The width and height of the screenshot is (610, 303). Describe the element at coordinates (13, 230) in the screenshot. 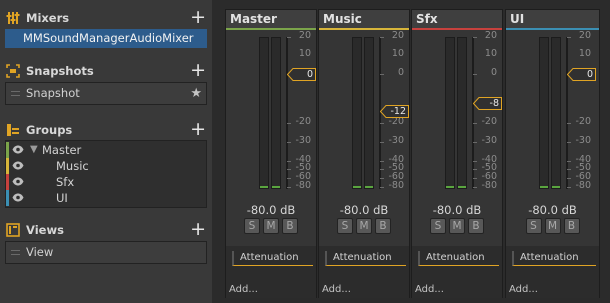

I see `views-icon` at that location.